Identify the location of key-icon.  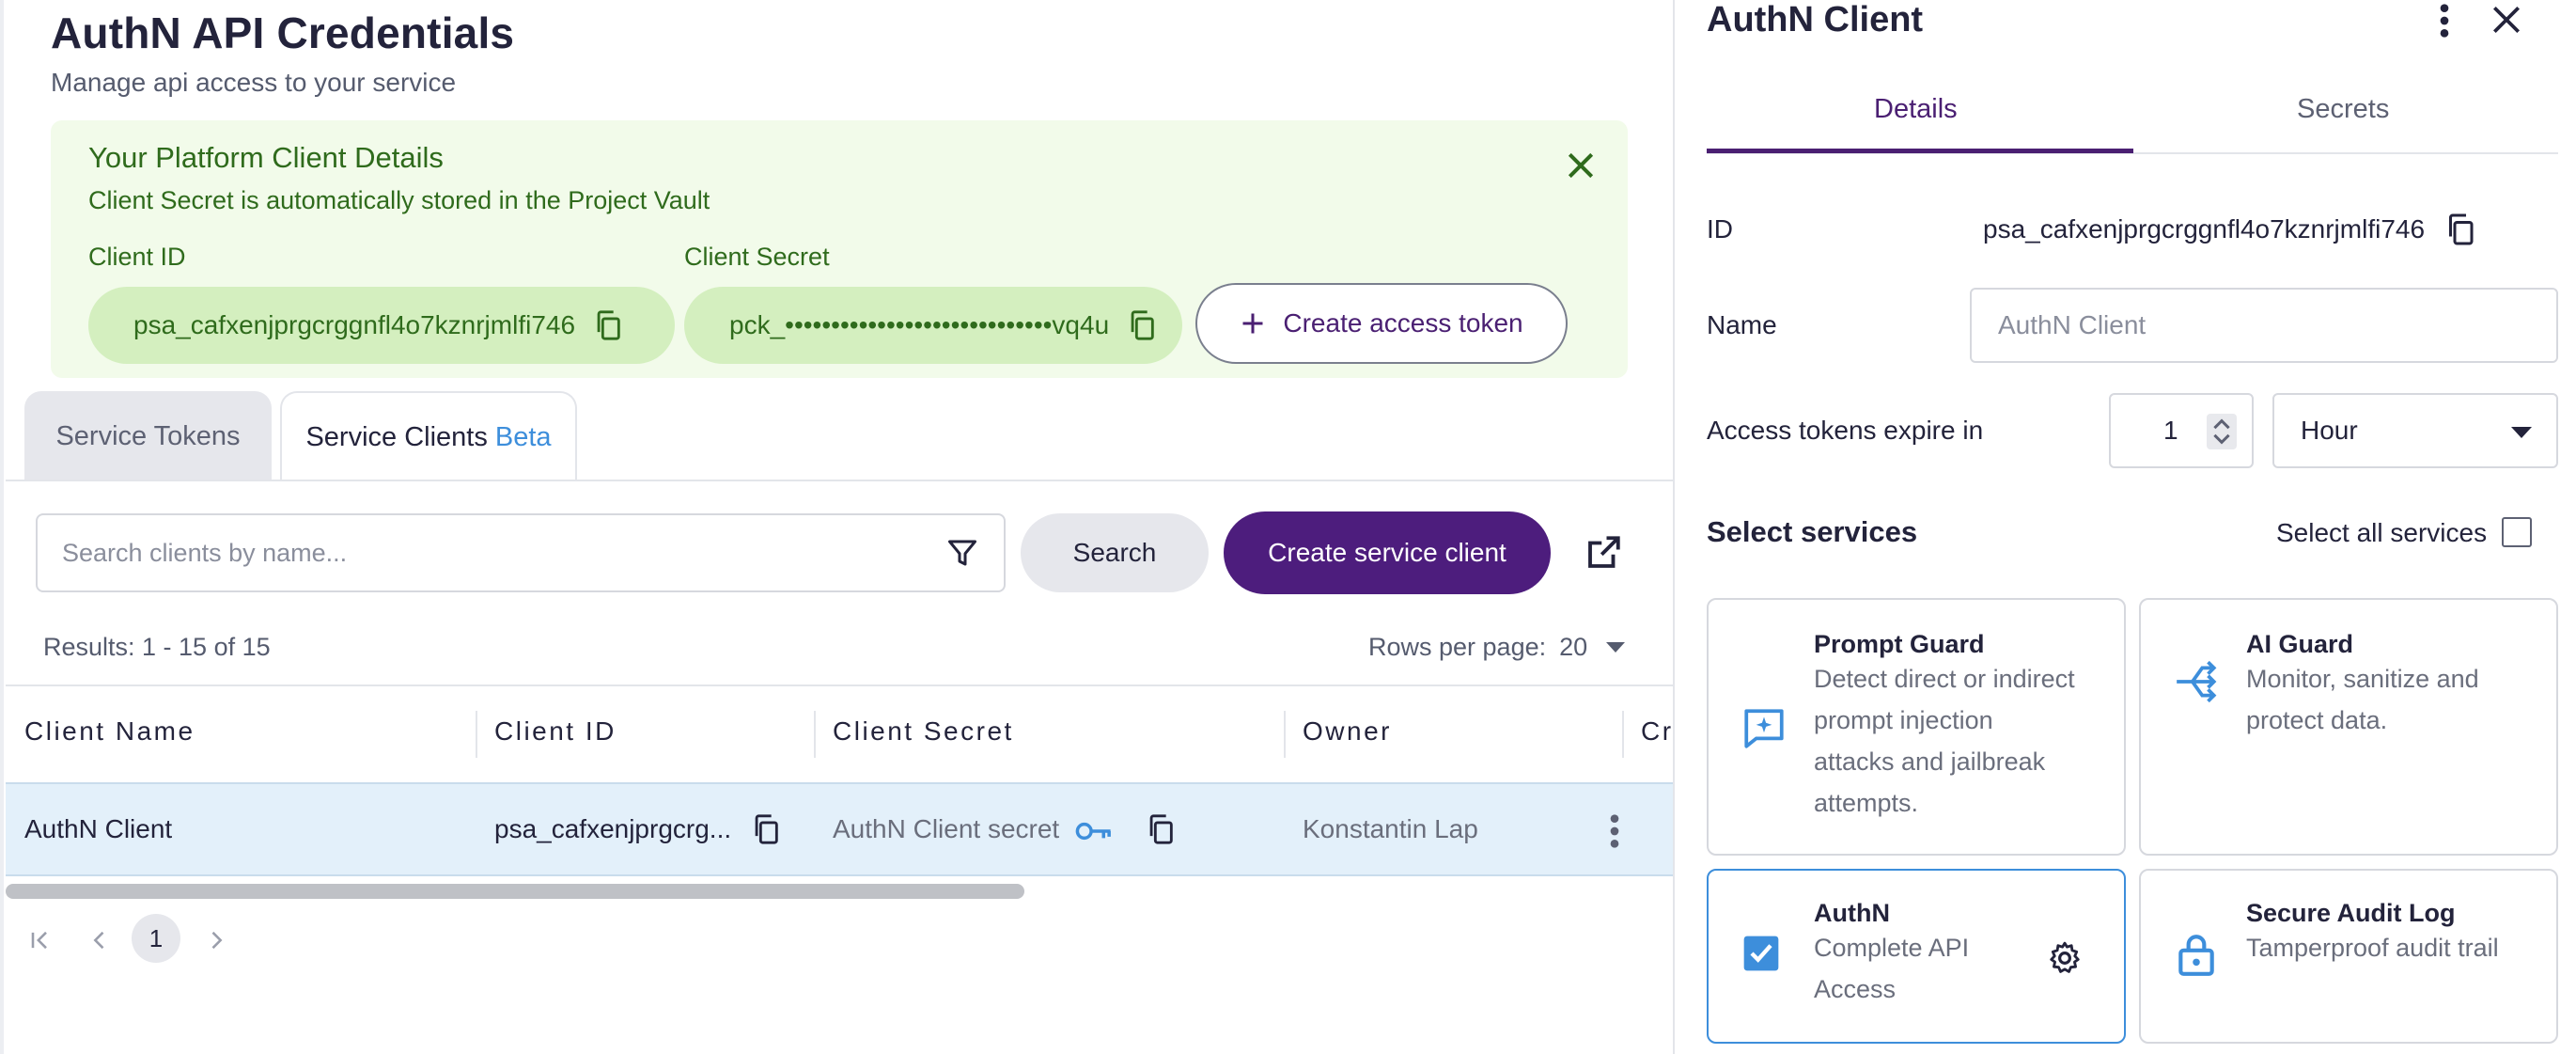
(1094, 831).